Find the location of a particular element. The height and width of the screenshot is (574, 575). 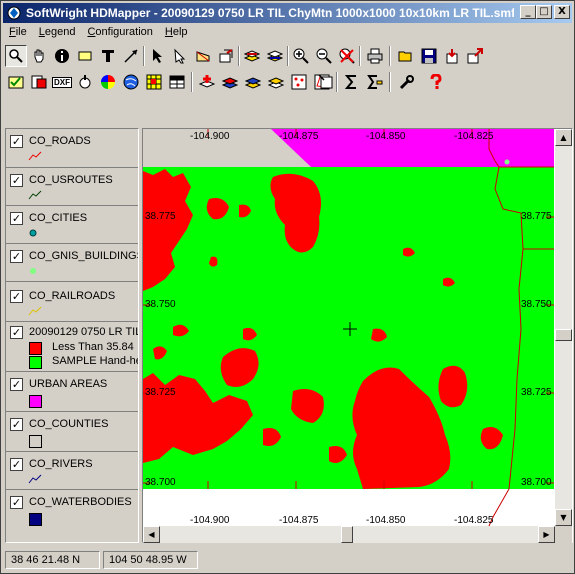

menu-file: File is located at coordinates (18, 32).